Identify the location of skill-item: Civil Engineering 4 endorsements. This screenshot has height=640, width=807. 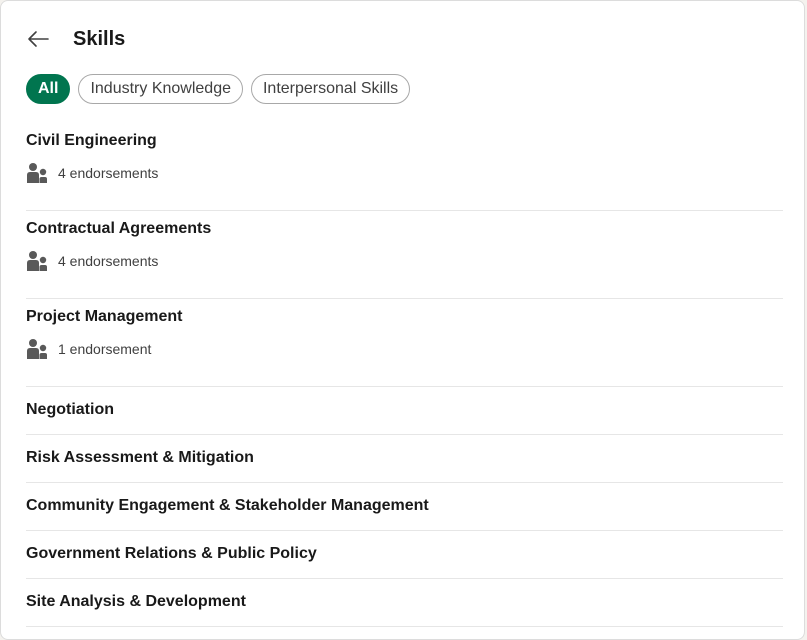
(404, 167).